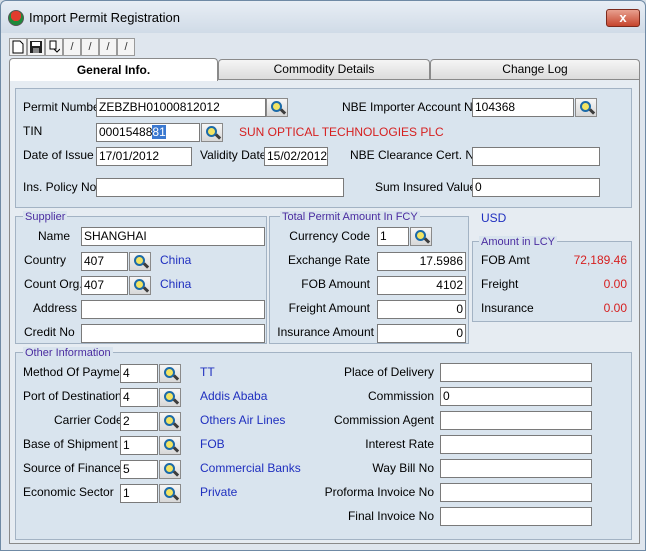 This screenshot has width=646, height=551. Describe the element at coordinates (393, 236) in the screenshot. I see `currency-code-field: 1` at that location.